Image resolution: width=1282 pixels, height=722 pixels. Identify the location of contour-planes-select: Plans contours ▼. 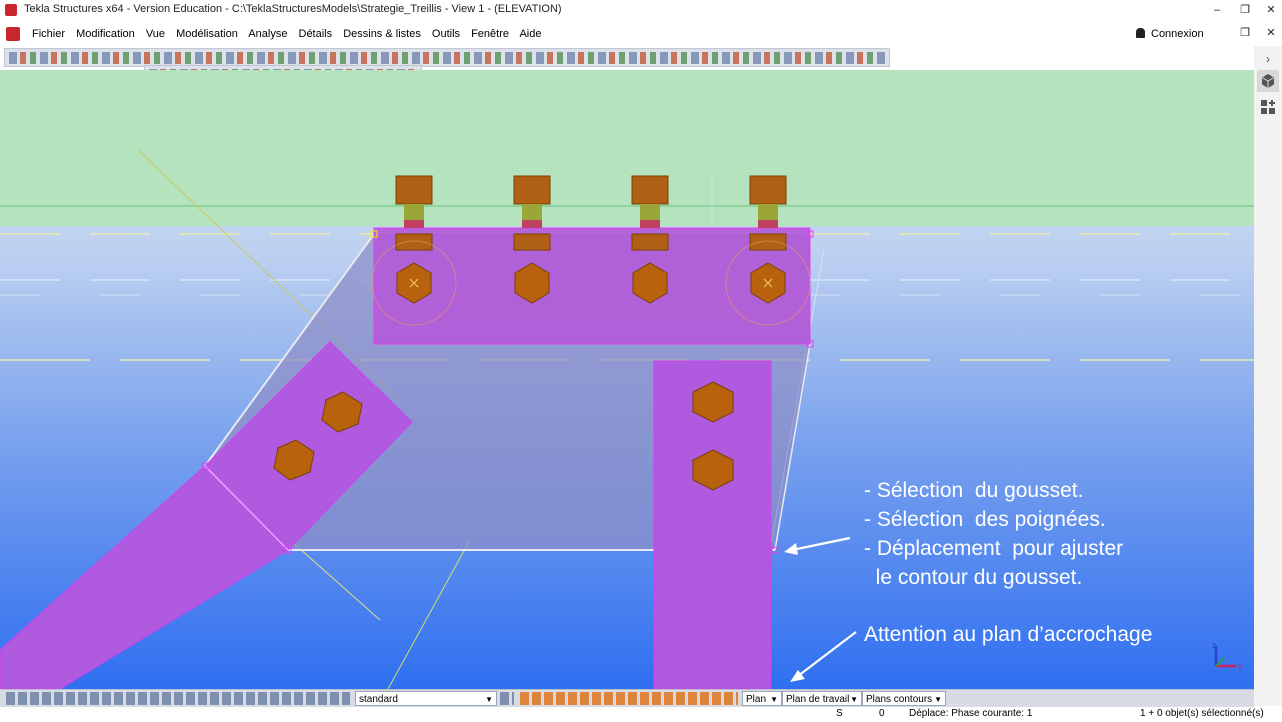
(904, 698).